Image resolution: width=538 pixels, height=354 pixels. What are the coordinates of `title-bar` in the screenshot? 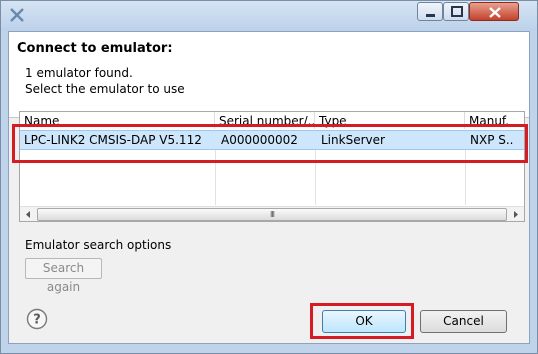 It's located at (269, 16).